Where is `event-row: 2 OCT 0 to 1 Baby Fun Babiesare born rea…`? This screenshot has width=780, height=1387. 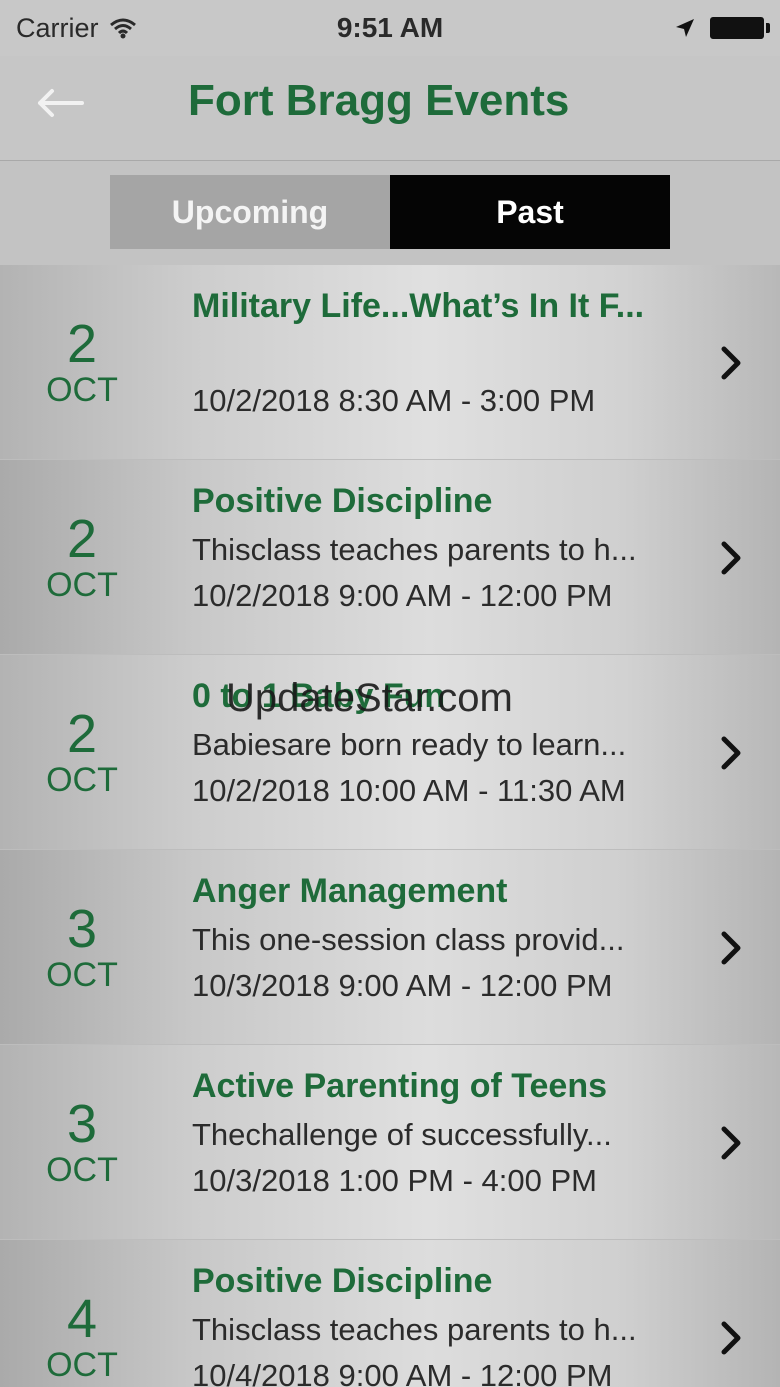 event-row: 2 OCT 0 to 1 Baby Fun Babiesare born rea… is located at coordinates (390, 752).